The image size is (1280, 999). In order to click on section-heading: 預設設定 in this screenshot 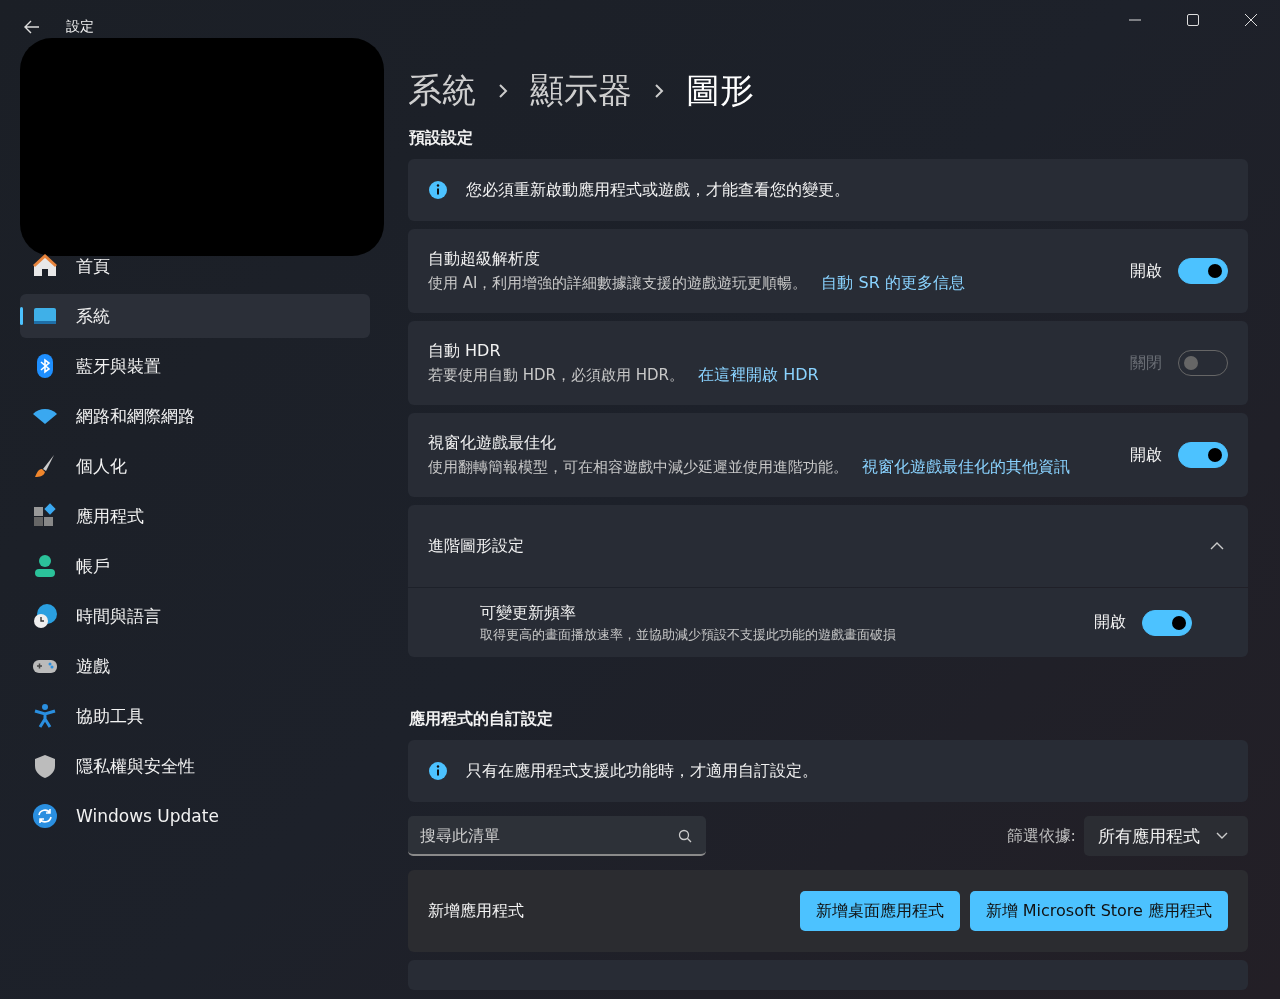, I will do `click(441, 138)`.